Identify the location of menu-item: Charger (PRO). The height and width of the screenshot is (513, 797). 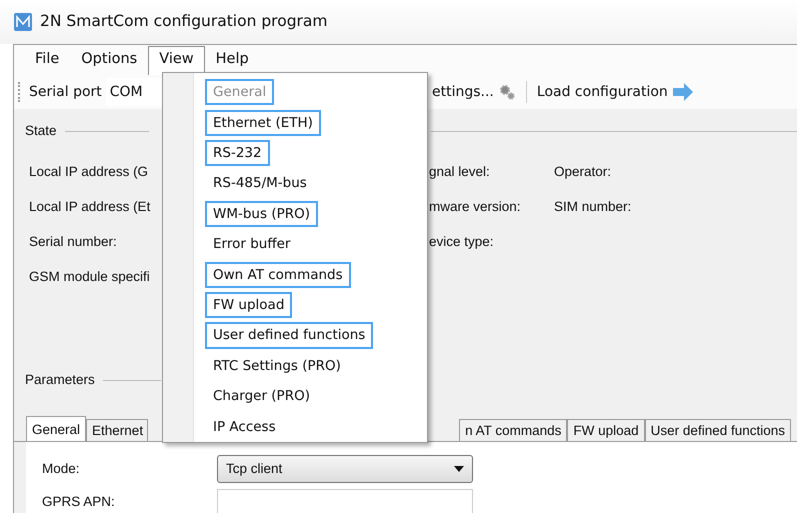
(261, 396).